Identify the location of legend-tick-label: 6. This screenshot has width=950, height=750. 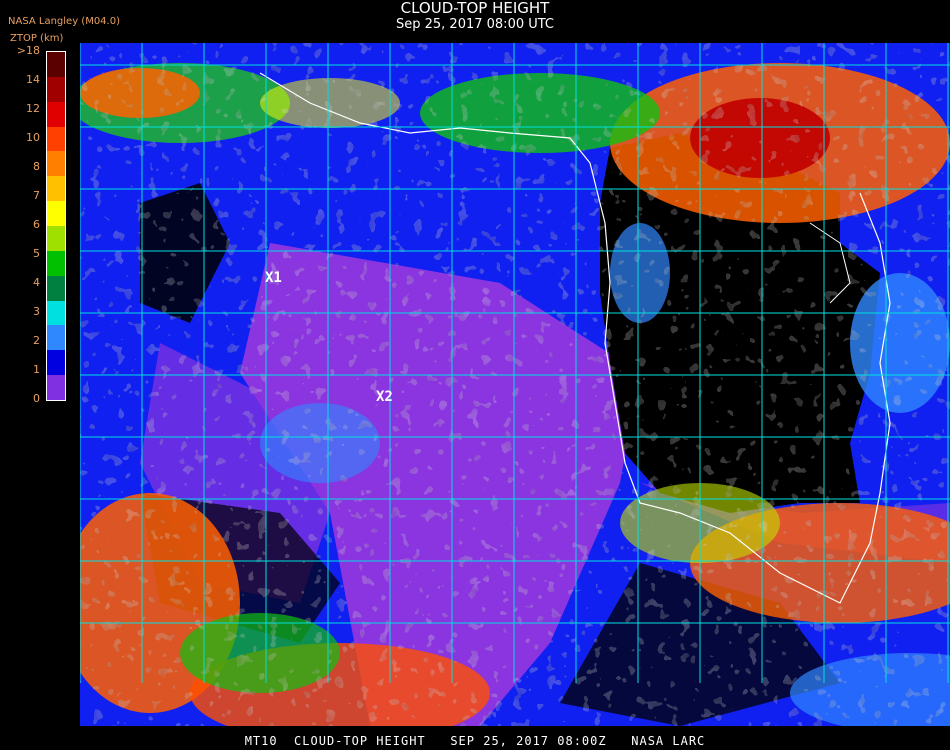
(36, 224).